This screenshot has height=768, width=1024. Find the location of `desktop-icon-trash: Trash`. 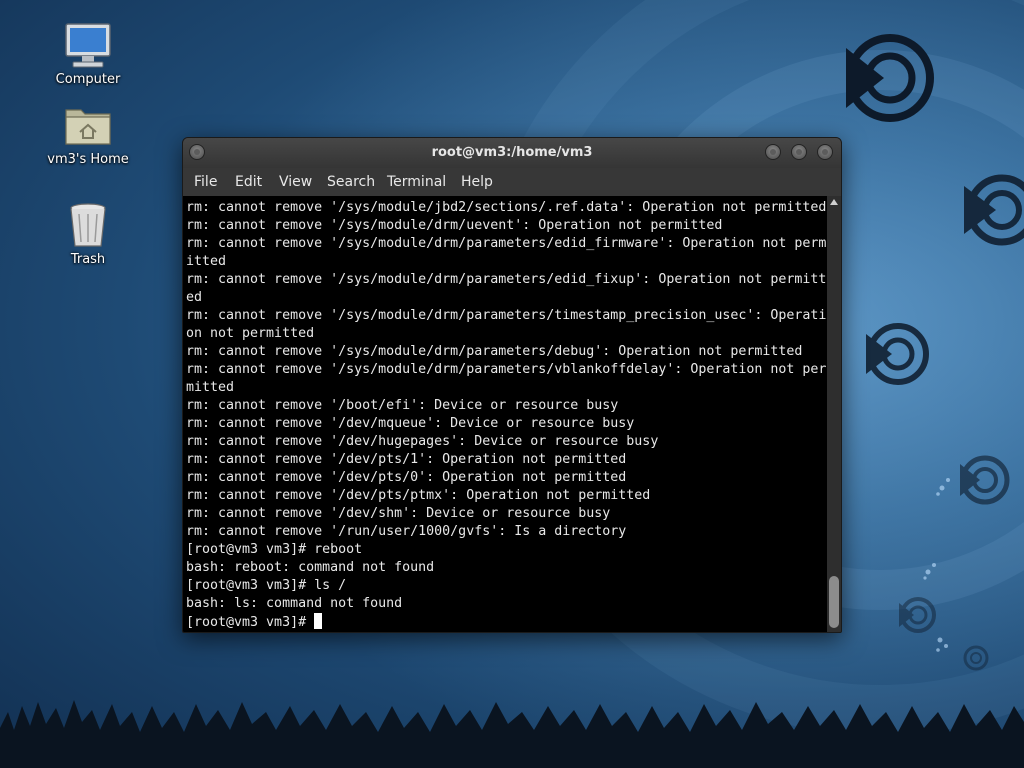

desktop-icon-trash: Trash is located at coordinates (88, 234).